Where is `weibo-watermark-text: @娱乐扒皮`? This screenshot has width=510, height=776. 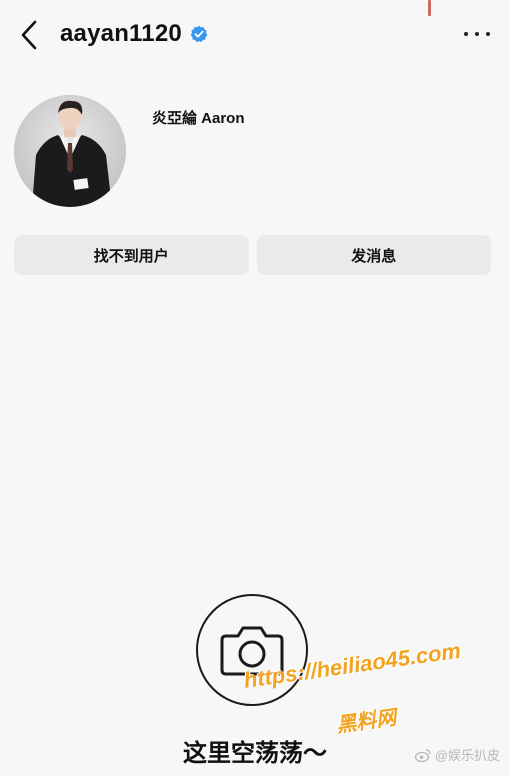 weibo-watermark-text: @娱乐扒皮 is located at coordinates (467, 755).